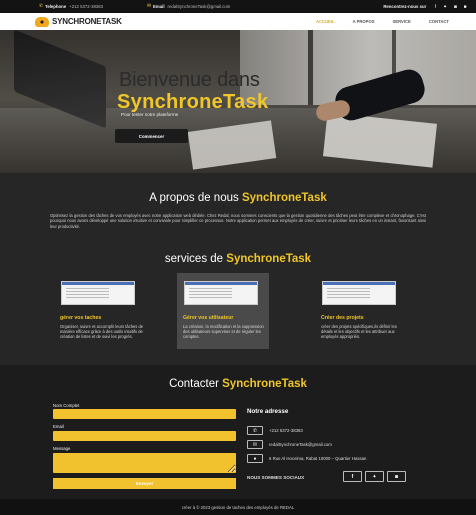 The height and width of the screenshot is (515, 476). I want to click on email-input, so click(144, 436).